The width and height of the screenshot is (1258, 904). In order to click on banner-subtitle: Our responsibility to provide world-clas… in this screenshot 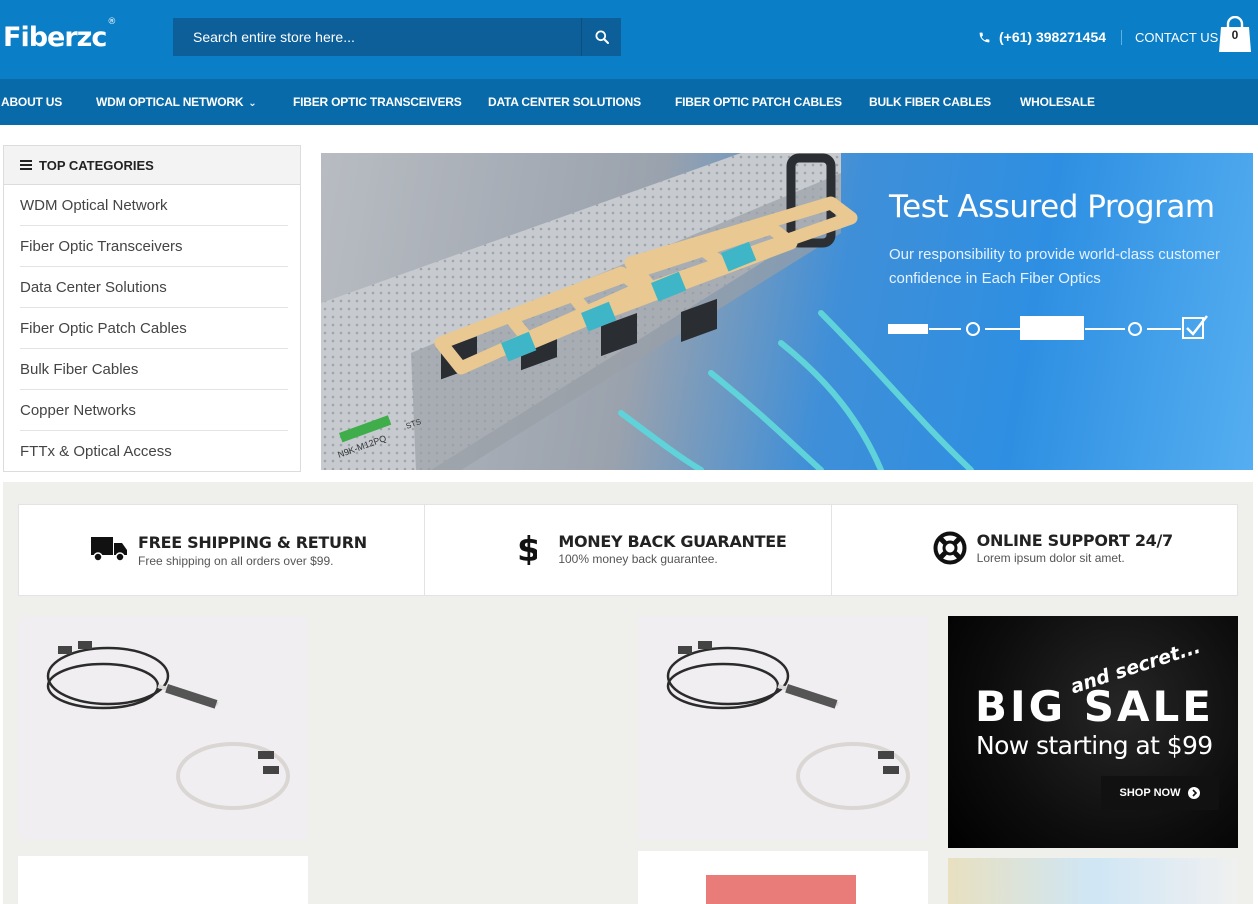, I will do `click(1054, 266)`.